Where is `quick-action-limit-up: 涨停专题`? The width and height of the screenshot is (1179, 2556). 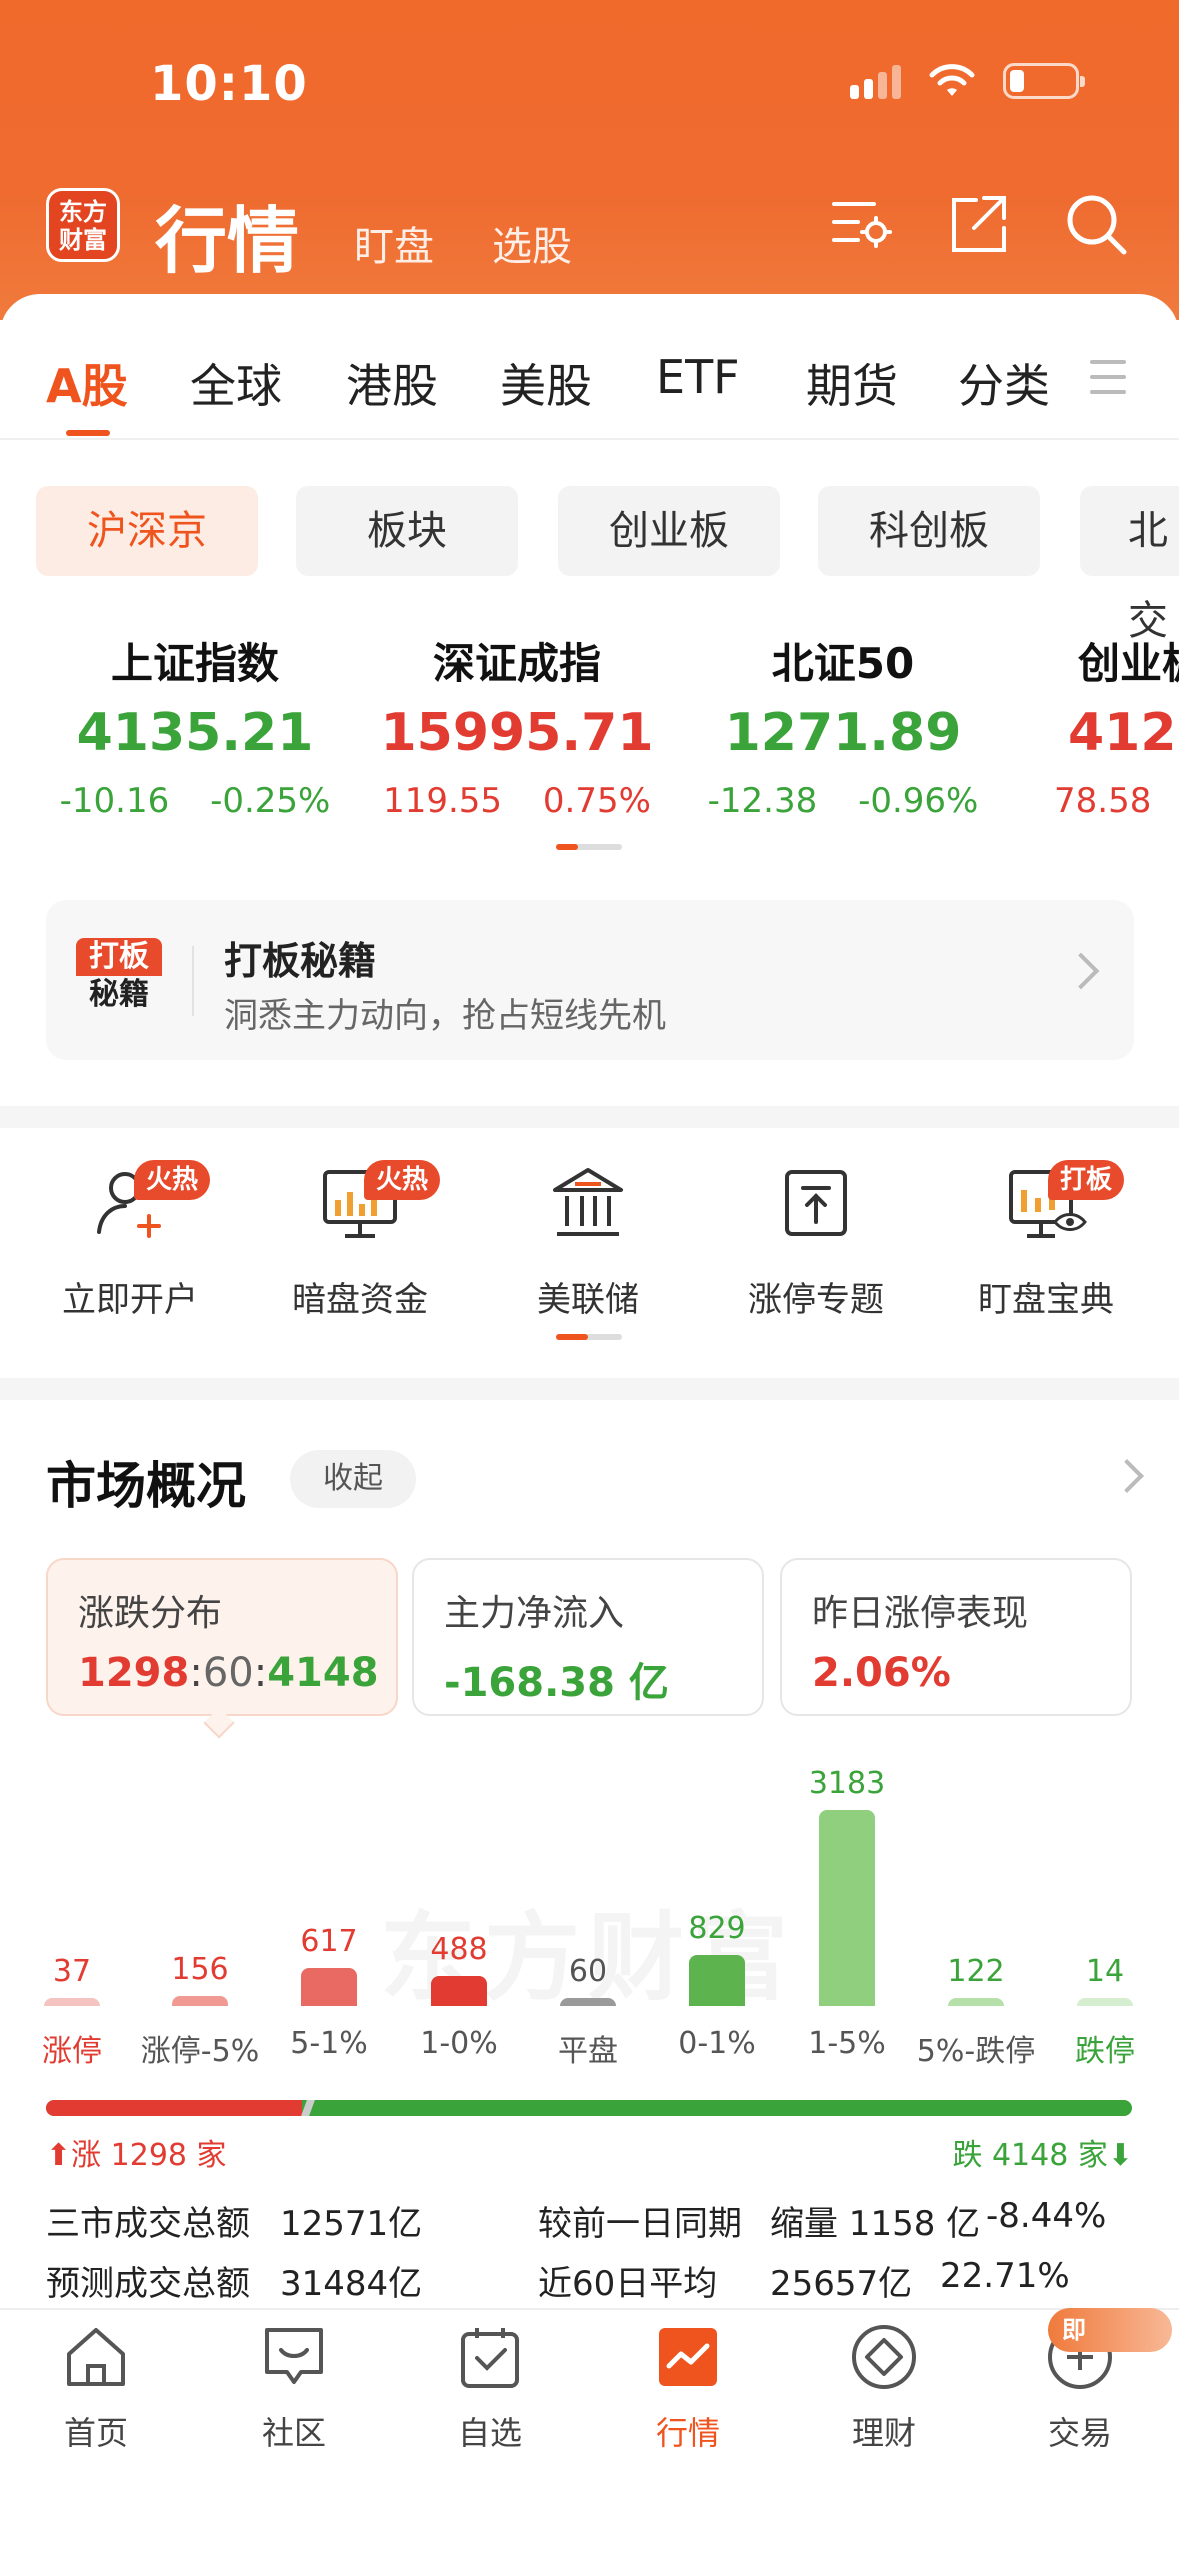 quick-action-limit-up: 涨停专题 is located at coordinates (816, 1240).